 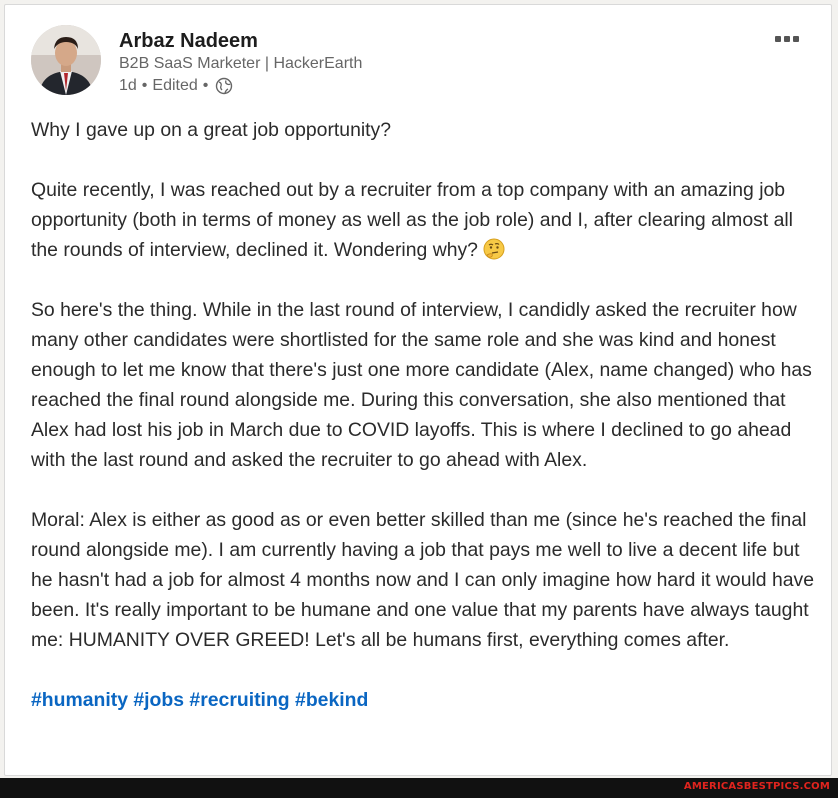 What do you see at coordinates (224, 86) in the screenshot?
I see `globe-icon` at bounding box center [224, 86].